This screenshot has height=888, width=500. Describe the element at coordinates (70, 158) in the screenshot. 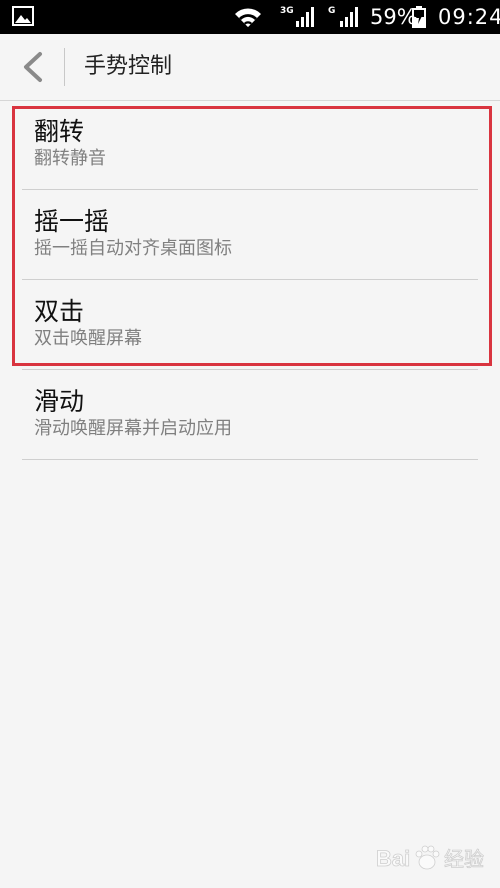

I see `setting-subtitle: 翻转静音` at that location.